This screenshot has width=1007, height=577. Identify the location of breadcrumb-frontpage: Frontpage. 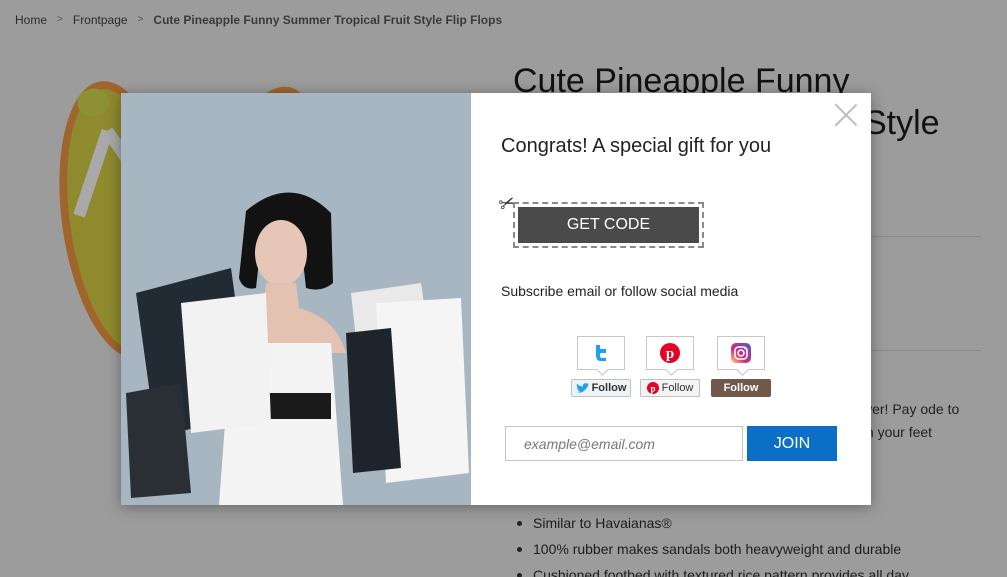
(100, 20).